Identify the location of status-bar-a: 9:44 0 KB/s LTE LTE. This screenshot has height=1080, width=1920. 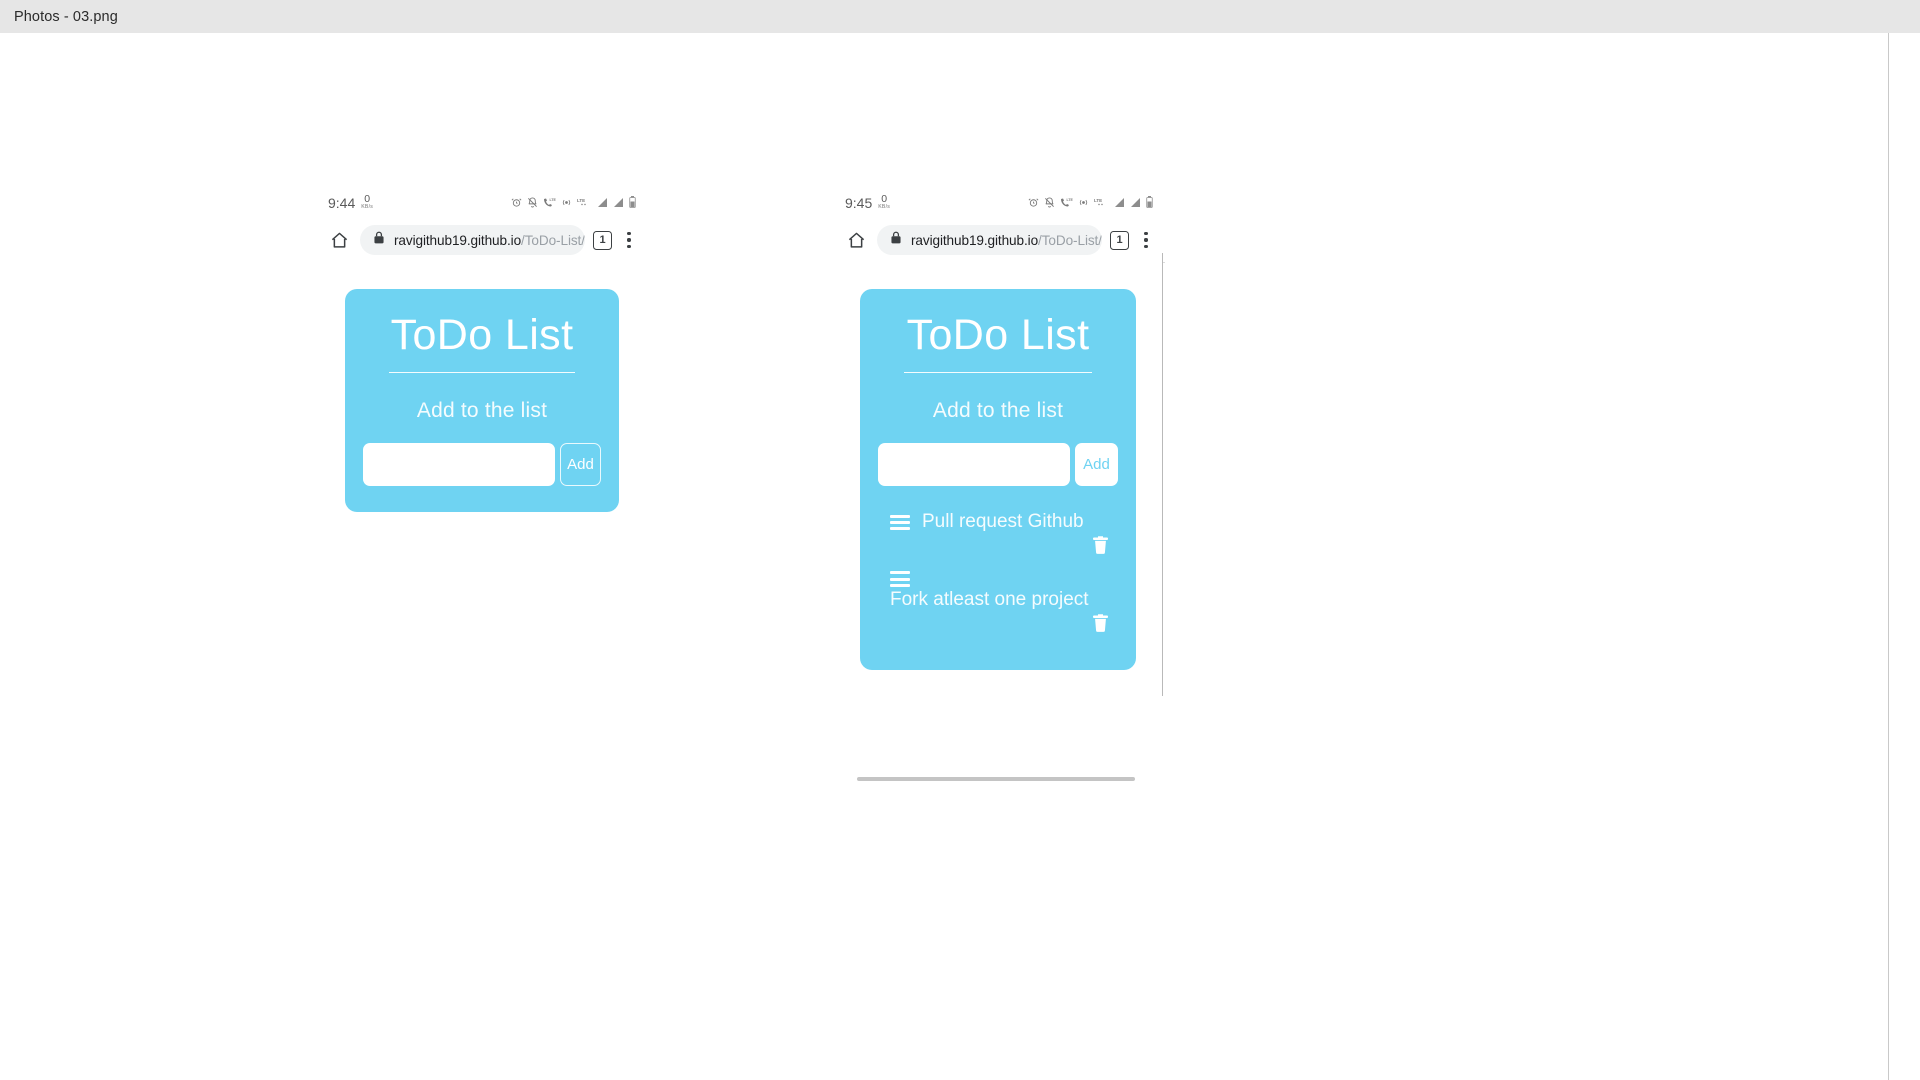
(482, 202).